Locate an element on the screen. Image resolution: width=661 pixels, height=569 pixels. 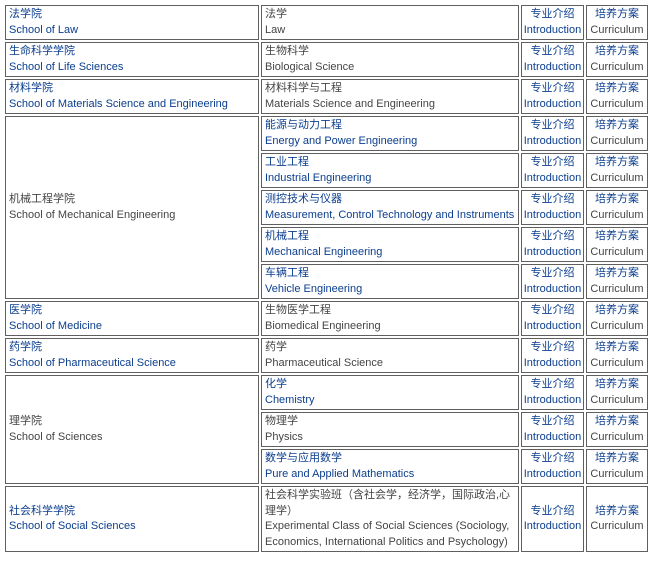
school-name-en: School of Pharmaceutical Science is located at coordinates (132, 364).